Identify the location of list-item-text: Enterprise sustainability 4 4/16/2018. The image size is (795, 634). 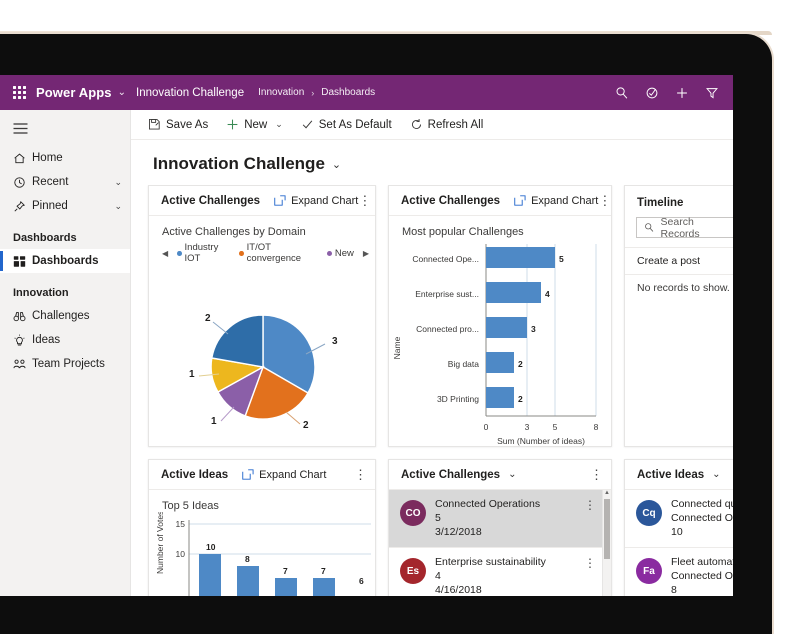
(505, 575).